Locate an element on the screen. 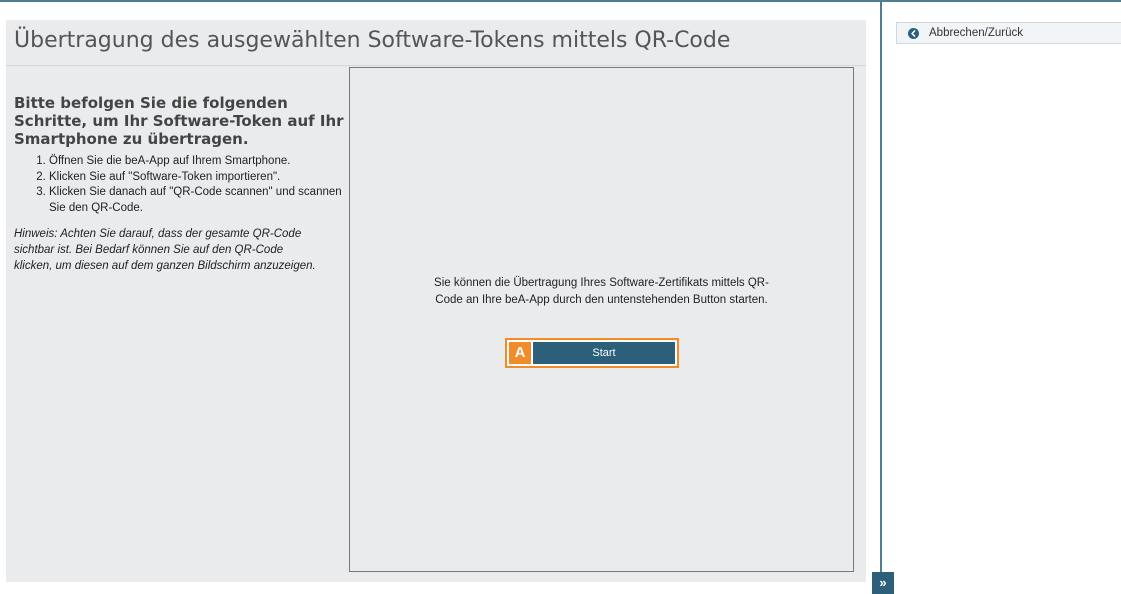 The width and height of the screenshot is (1121, 594). expand-sidebar-button: » is located at coordinates (883, 583).